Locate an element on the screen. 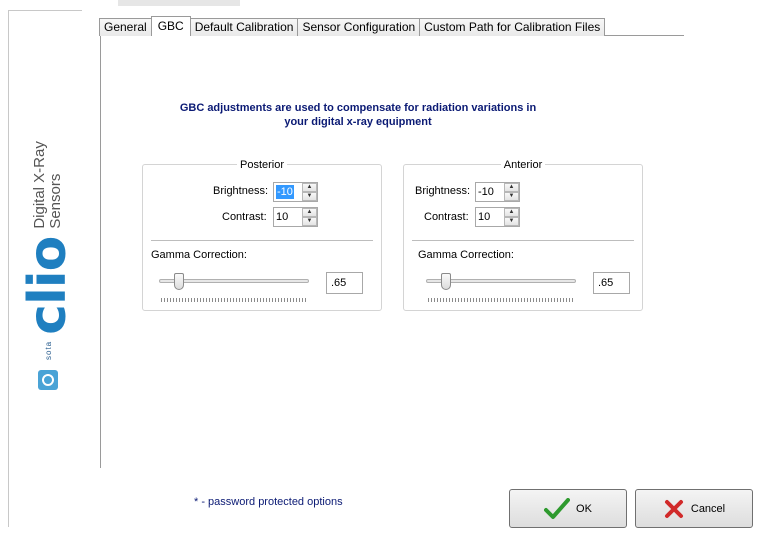 The height and width of the screenshot is (537, 762). anterior-brightness-spinner: -10 ▲ ▼ is located at coordinates (497, 192).